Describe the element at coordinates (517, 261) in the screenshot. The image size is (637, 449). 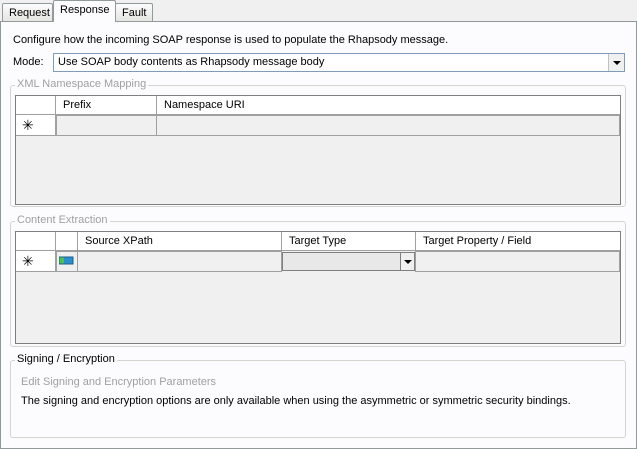
I see `target-property-cell` at that location.